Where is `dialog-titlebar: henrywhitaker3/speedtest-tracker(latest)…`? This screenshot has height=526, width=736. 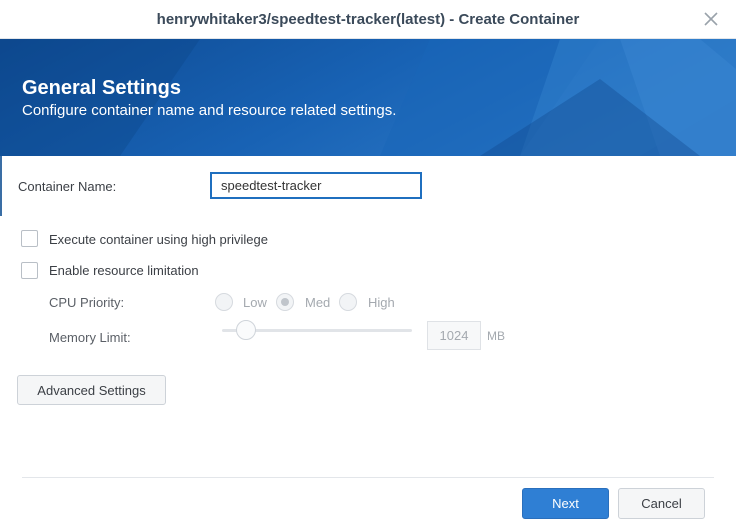
dialog-titlebar: henrywhitaker3/speedtest-tracker(latest)… is located at coordinates (368, 19).